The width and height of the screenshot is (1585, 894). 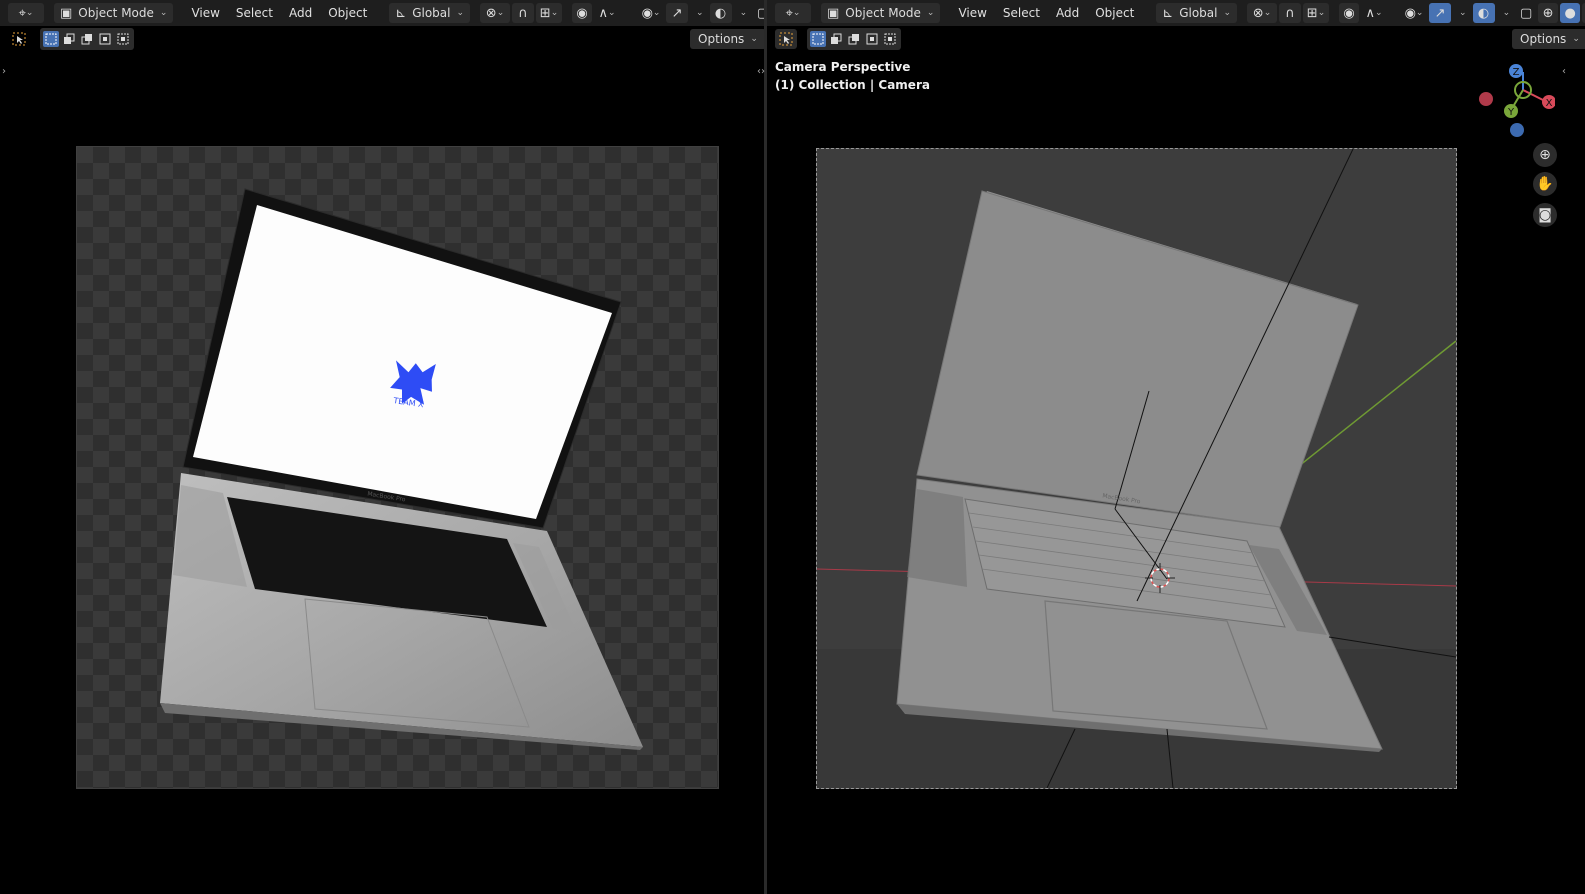 What do you see at coordinates (1258, 13) in the screenshot?
I see `pivot-icon: ⊗` at bounding box center [1258, 13].